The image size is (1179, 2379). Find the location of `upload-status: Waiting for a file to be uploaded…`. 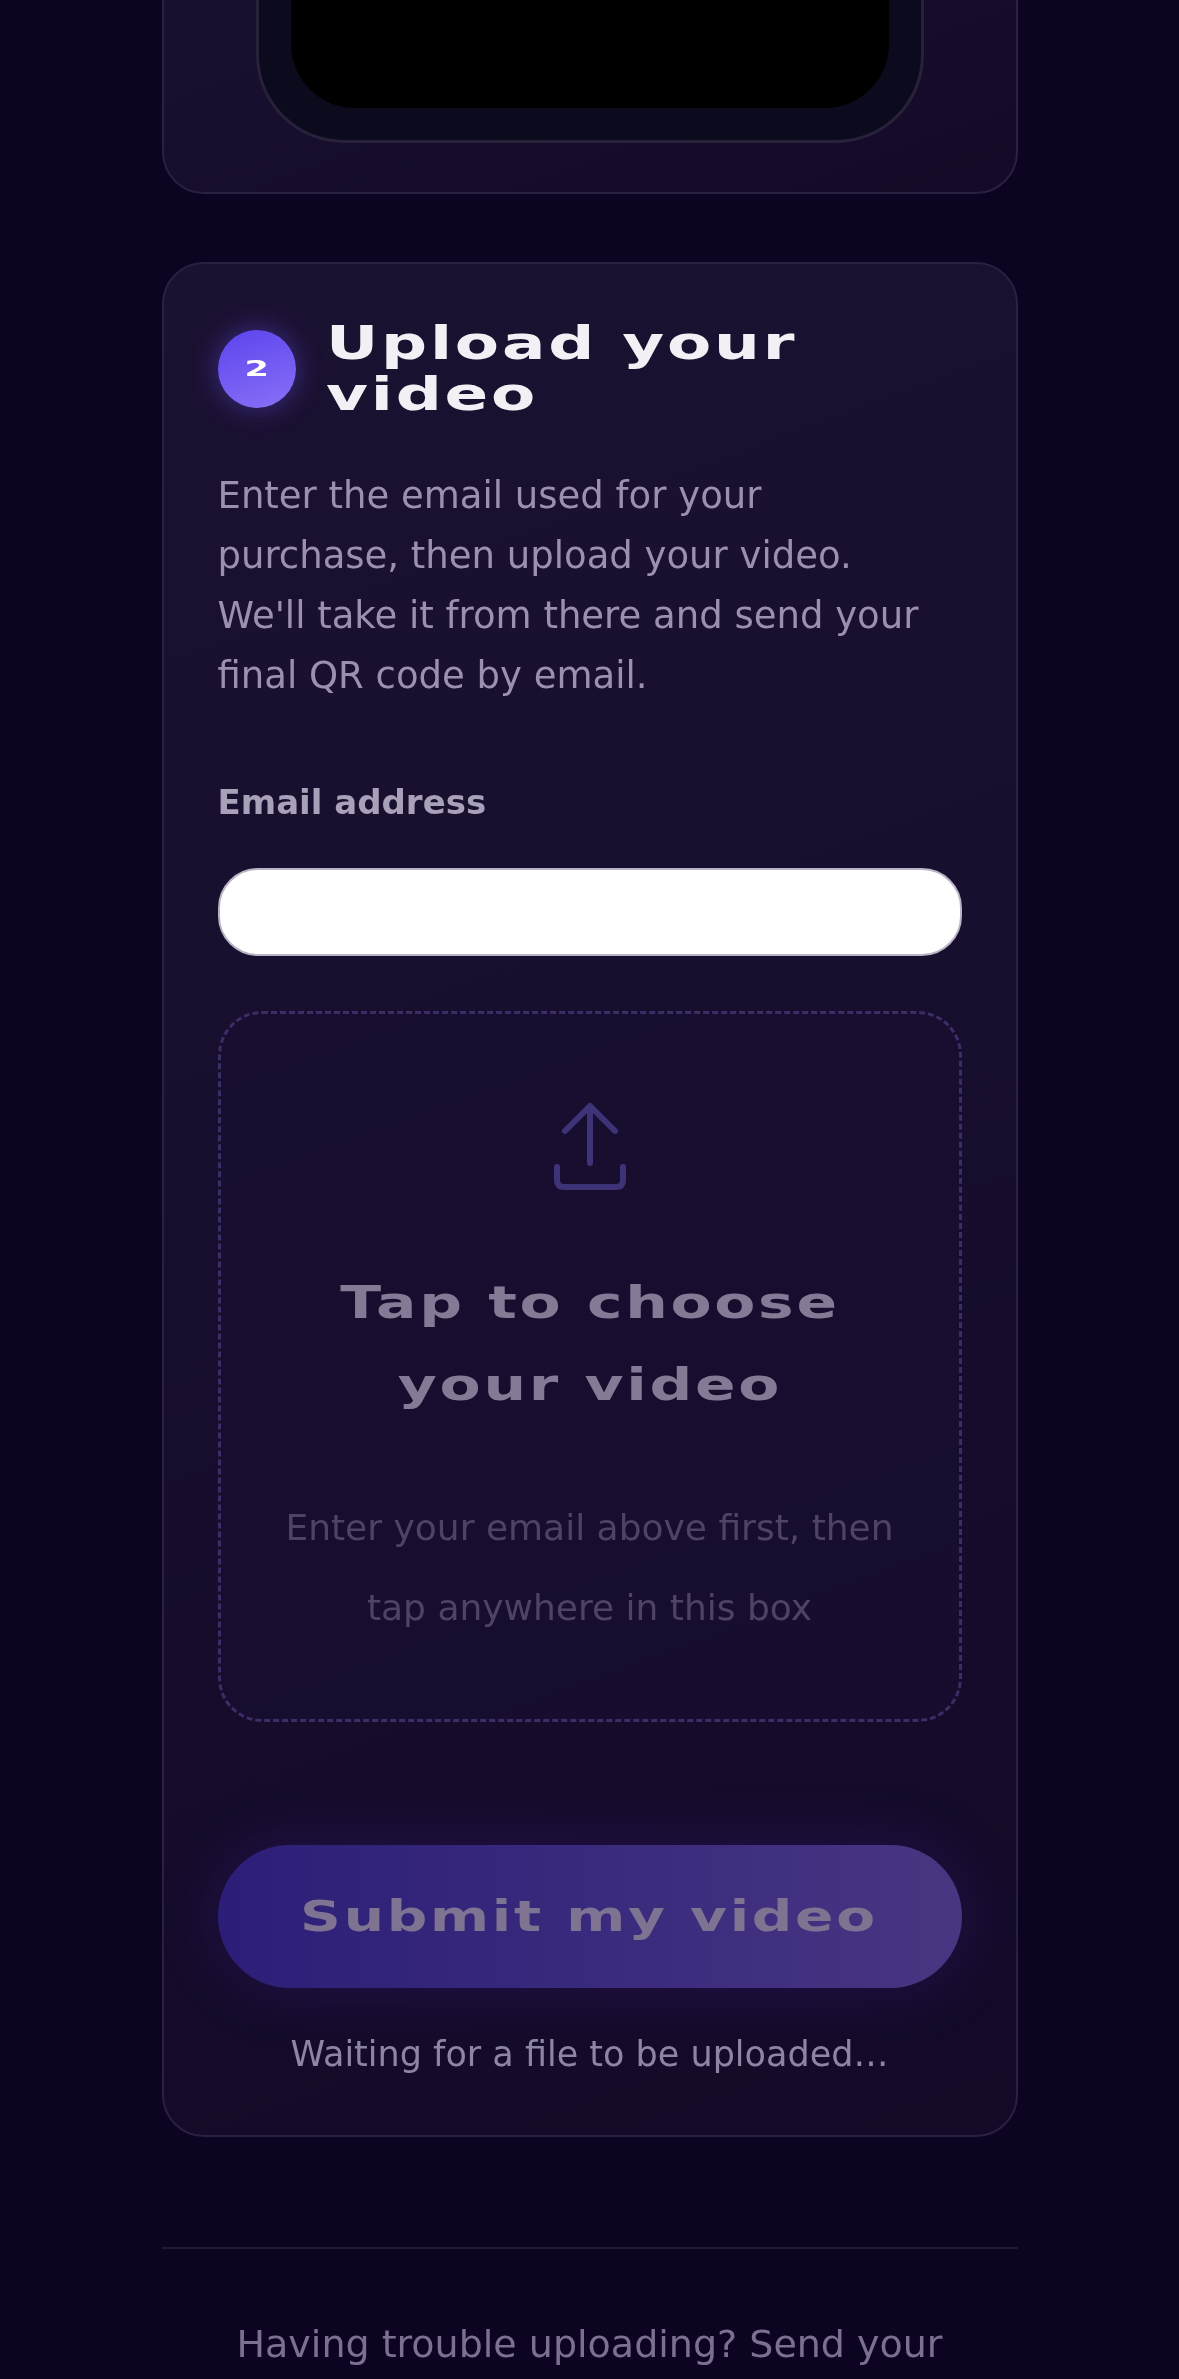

upload-status: Waiting for a file to be uploaded… is located at coordinates (589, 2054).